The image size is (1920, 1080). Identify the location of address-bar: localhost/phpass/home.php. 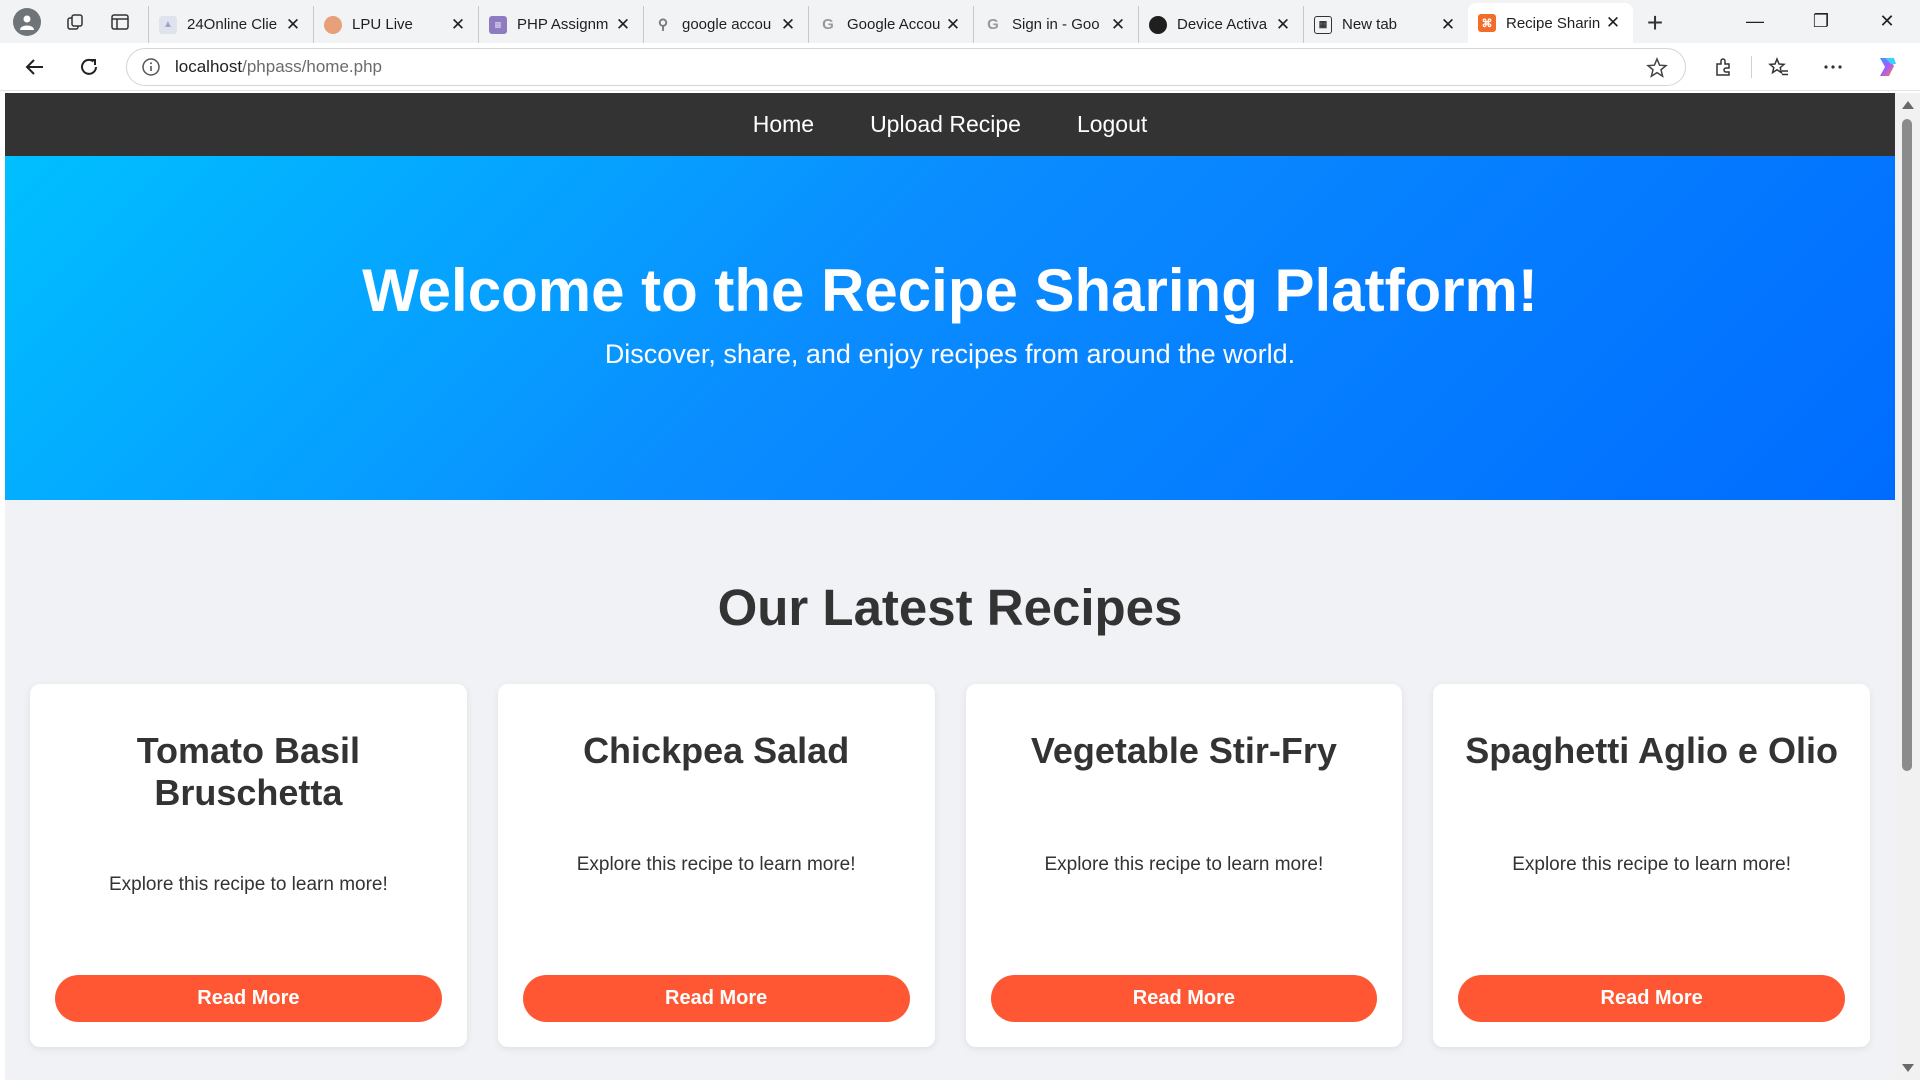
(906, 67).